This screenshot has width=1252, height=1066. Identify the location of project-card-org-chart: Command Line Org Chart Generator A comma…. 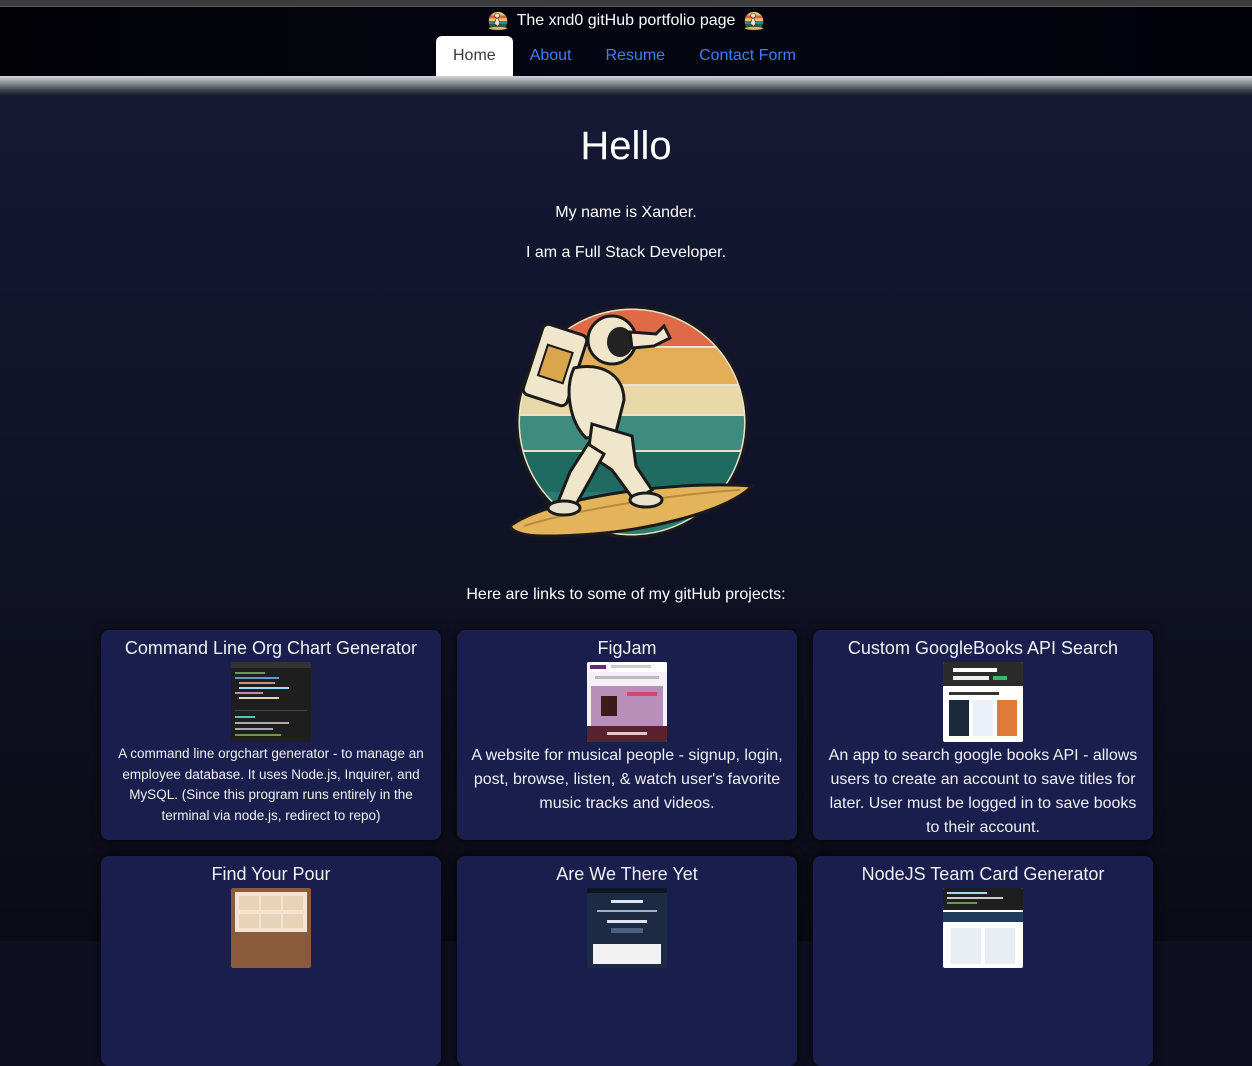
(271, 735).